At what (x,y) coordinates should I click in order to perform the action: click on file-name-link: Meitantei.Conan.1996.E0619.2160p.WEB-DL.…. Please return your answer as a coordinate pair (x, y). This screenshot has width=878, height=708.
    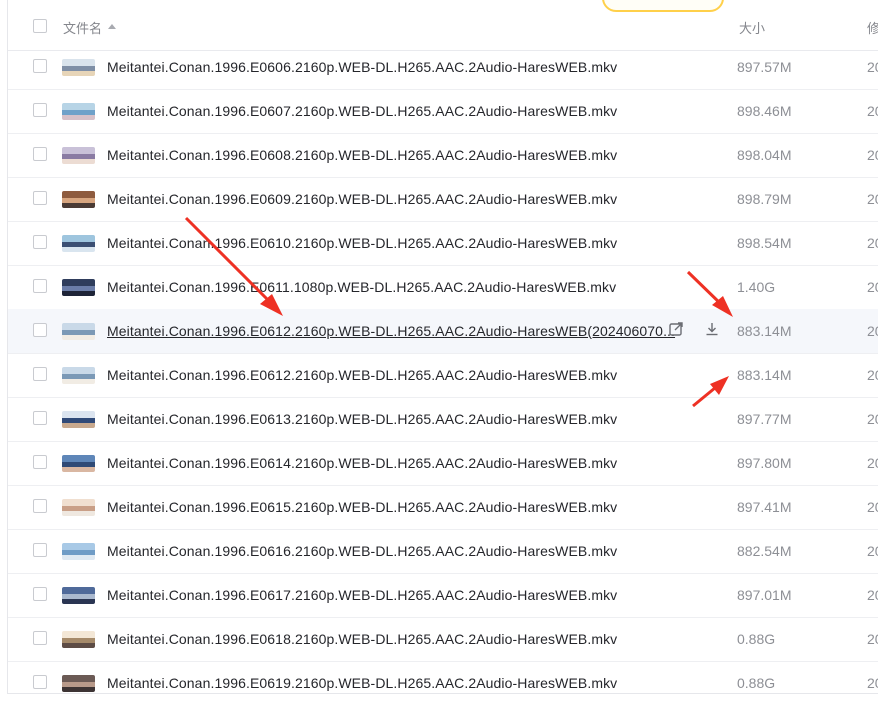
    Looking at the image, I should click on (362, 683).